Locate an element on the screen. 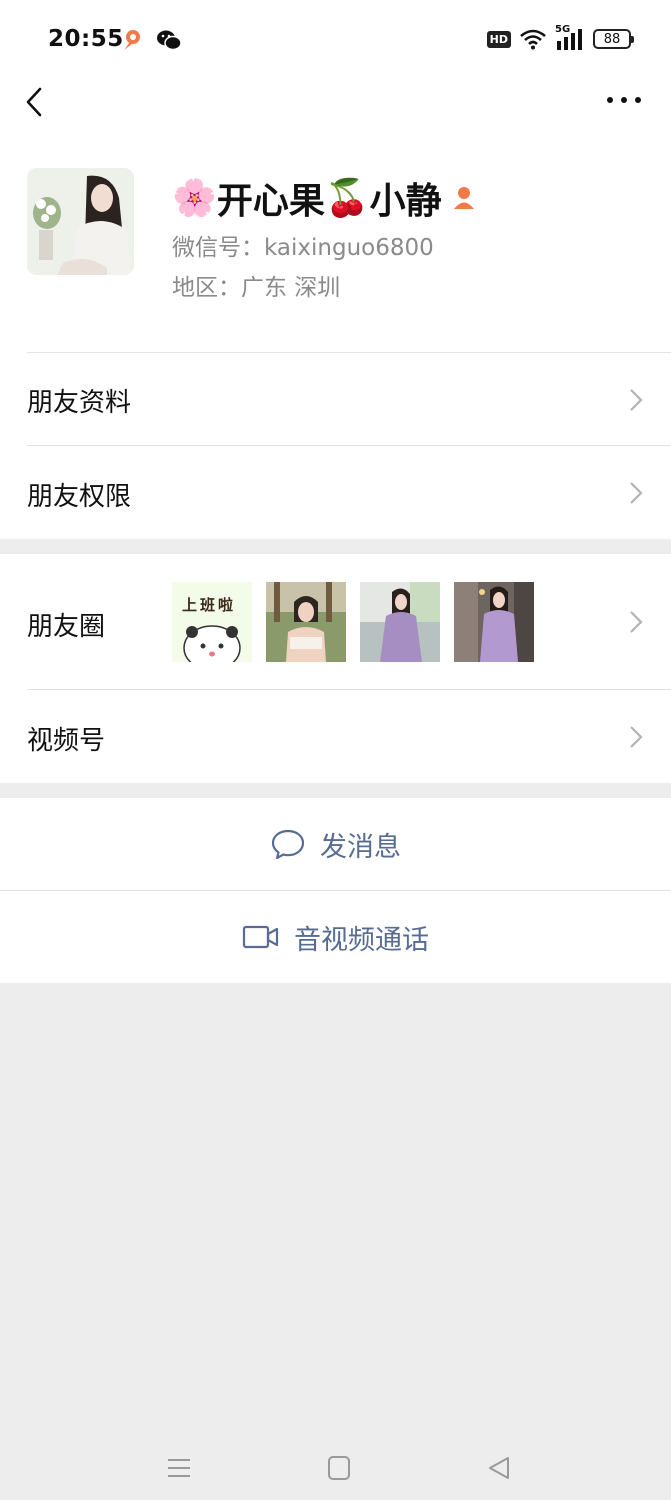 Image resolution: width=671 pixels, height=1500 pixels. av-call-label: 音视频通话 is located at coordinates (361, 940).